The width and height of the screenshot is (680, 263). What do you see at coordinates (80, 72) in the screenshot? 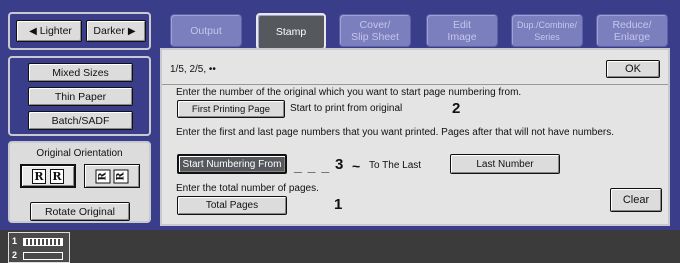
I see `mixed-sizes-button: Mixed Sizes` at bounding box center [80, 72].